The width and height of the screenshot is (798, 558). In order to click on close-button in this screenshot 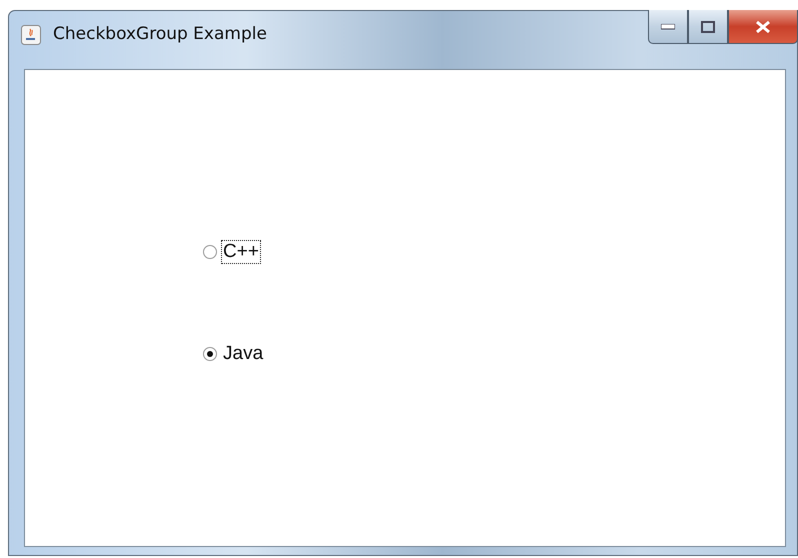, I will do `click(763, 27)`.